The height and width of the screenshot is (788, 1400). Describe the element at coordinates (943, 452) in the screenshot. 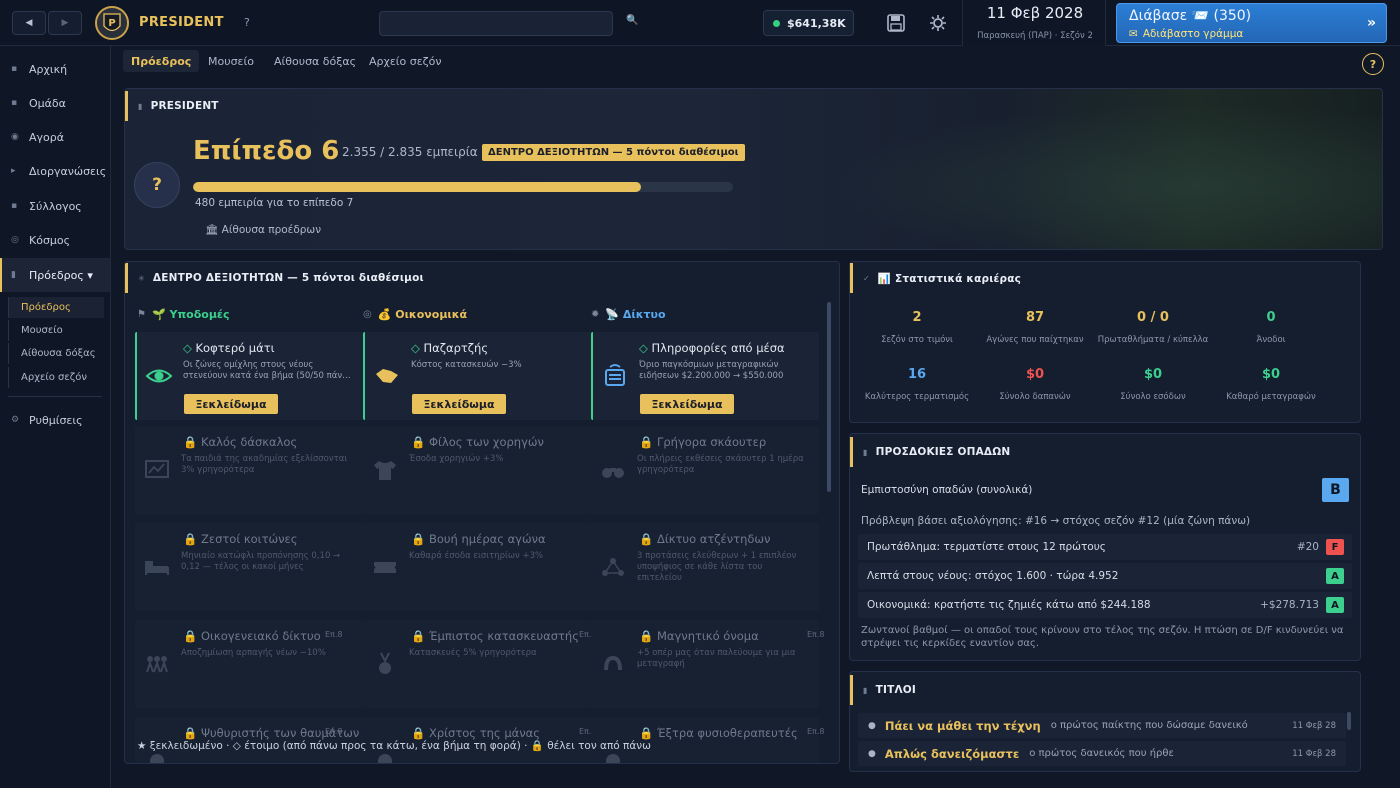

I see `fan-expectations-title: ΠΡΟΣΔΟΚΙΕΣ ΟΠΑΔΩΝ` at that location.